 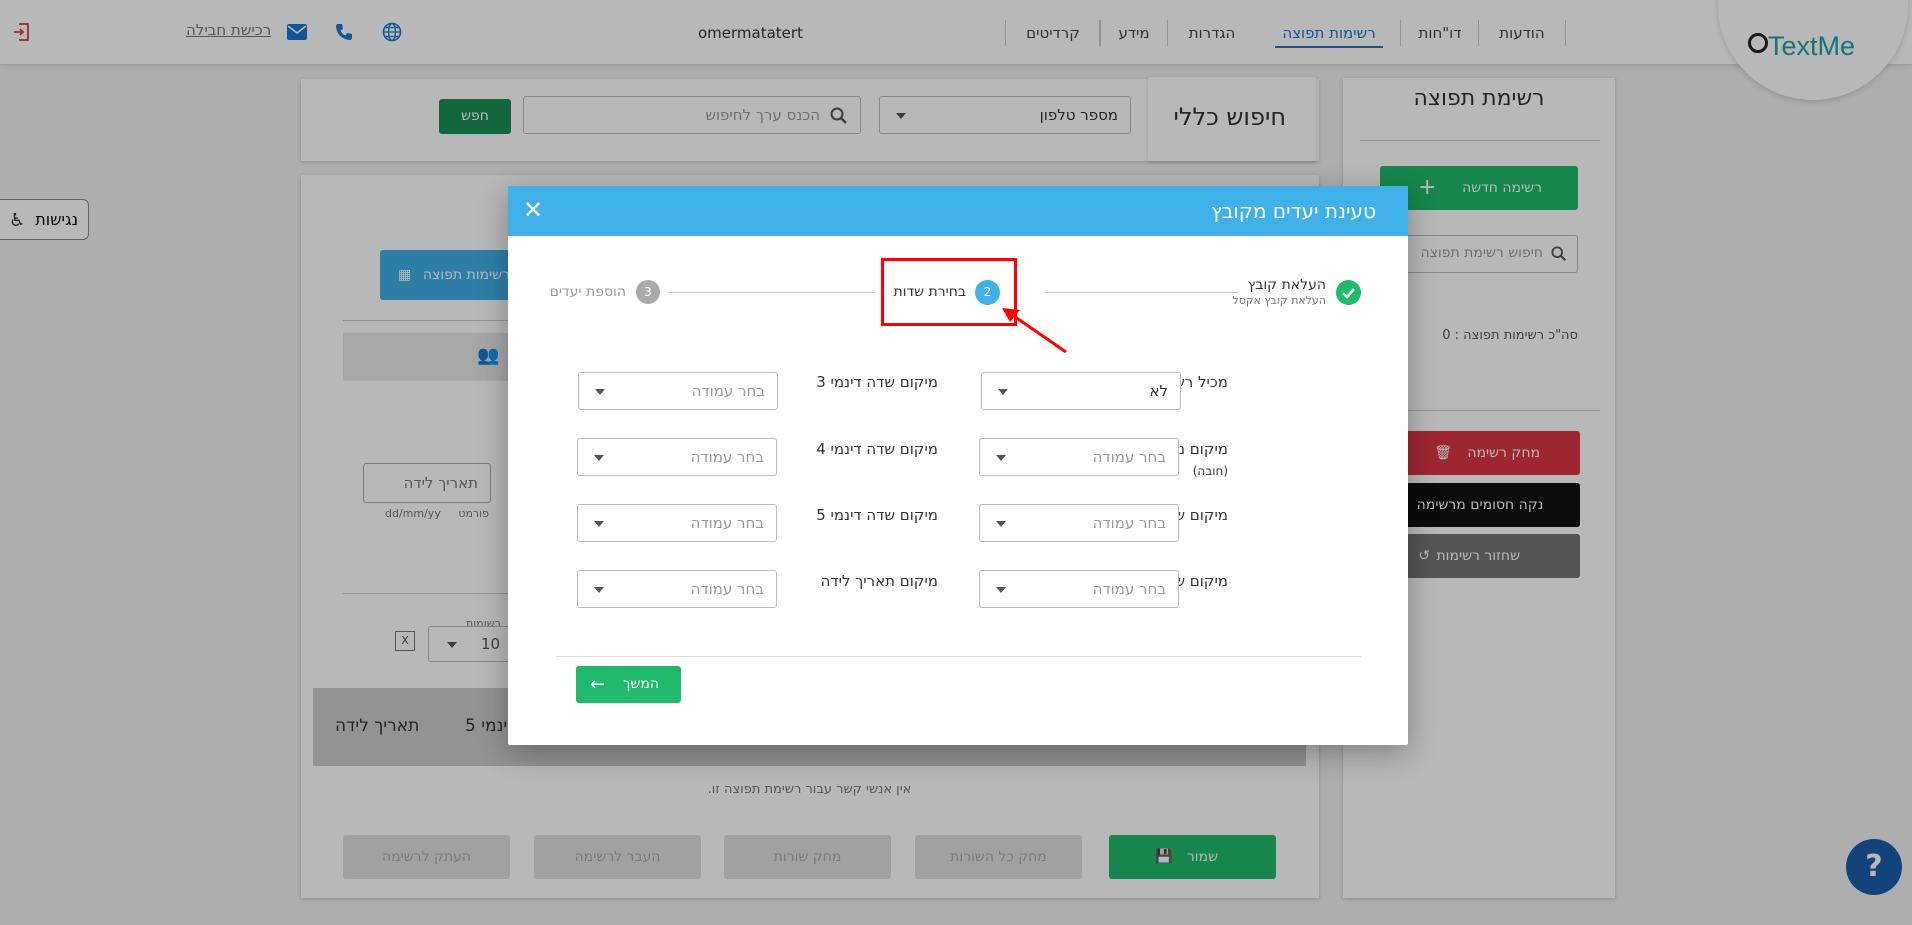 I want to click on dynamic-4-label: מיקום שדה דינמי 4, so click(x=877, y=449).